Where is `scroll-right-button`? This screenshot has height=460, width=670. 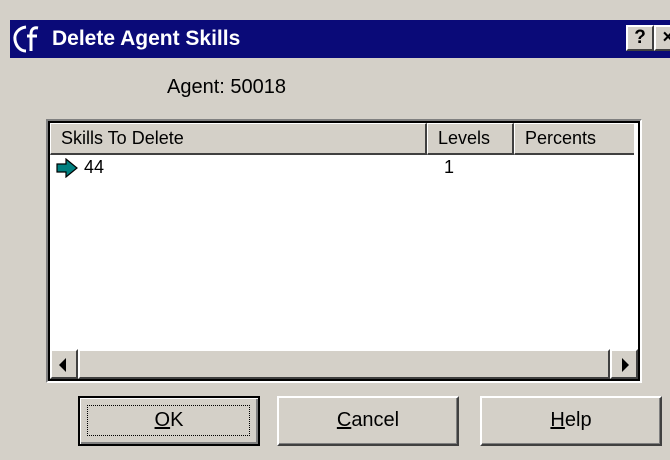 scroll-right-button is located at coordinates (624, 364).